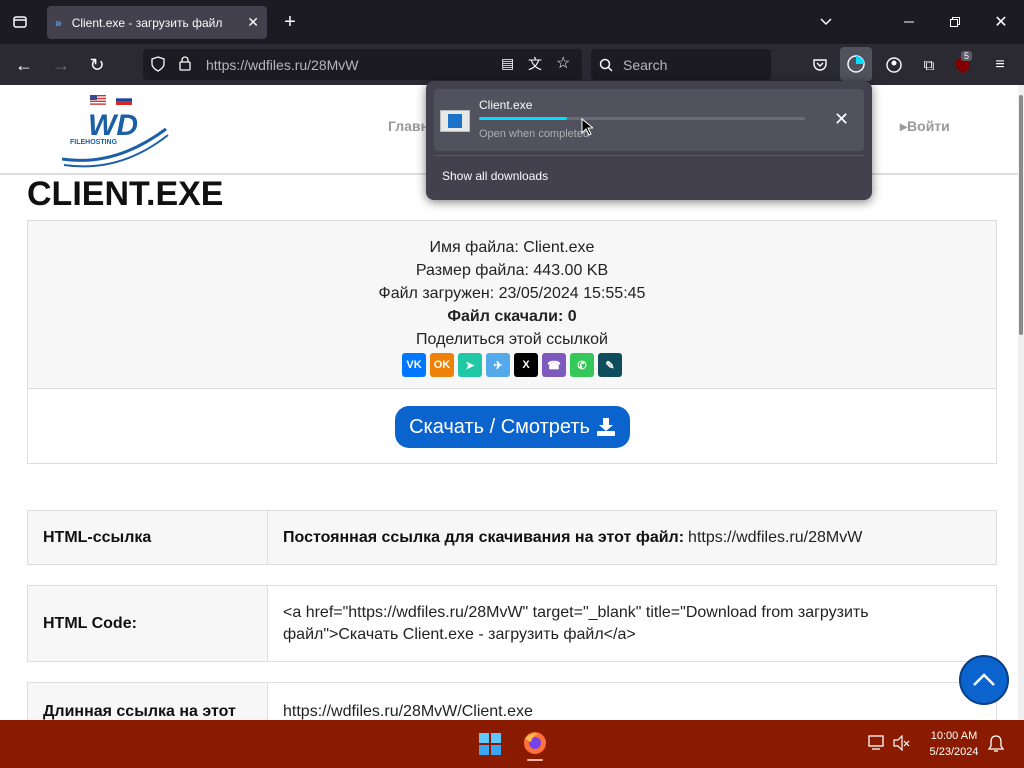  Describe the element at coordinates (681, 64) in the screenshot. I see `search-bar: Search` at that location.